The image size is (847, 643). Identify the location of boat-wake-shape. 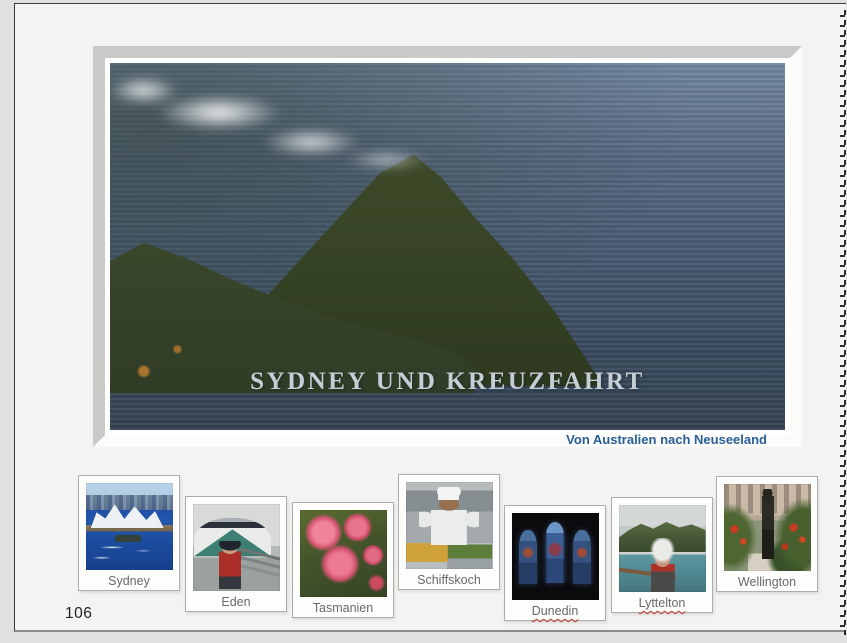
(129, 526).